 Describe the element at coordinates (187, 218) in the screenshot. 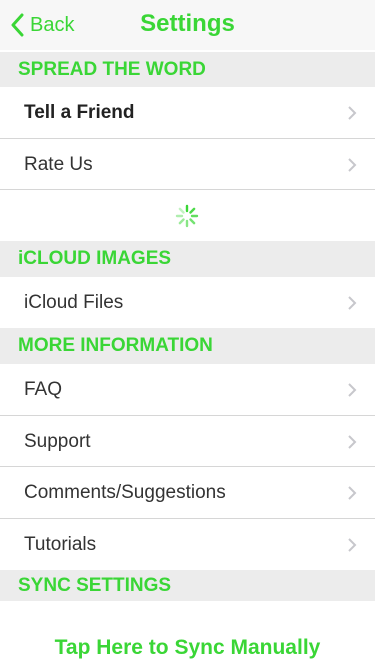

I see `spinner-icon` at that location.